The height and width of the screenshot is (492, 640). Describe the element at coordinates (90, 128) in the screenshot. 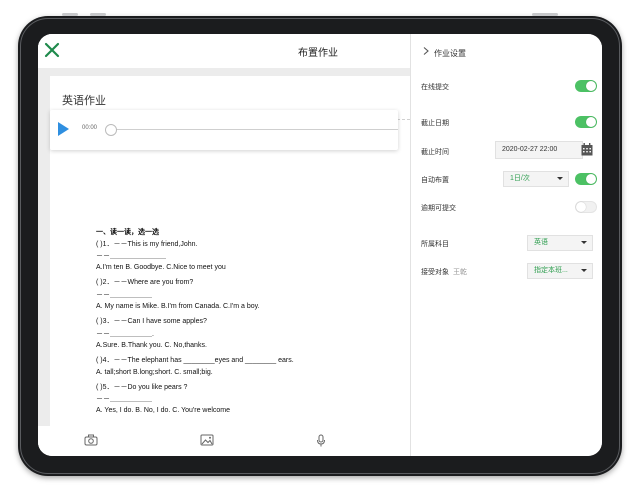

I see `audio-time: 00:00` at that location.